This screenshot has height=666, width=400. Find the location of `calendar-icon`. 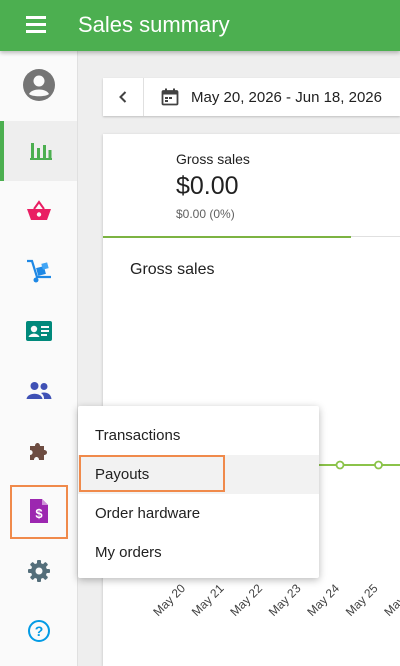

calendar-icon is located at coordinates (170, 97).